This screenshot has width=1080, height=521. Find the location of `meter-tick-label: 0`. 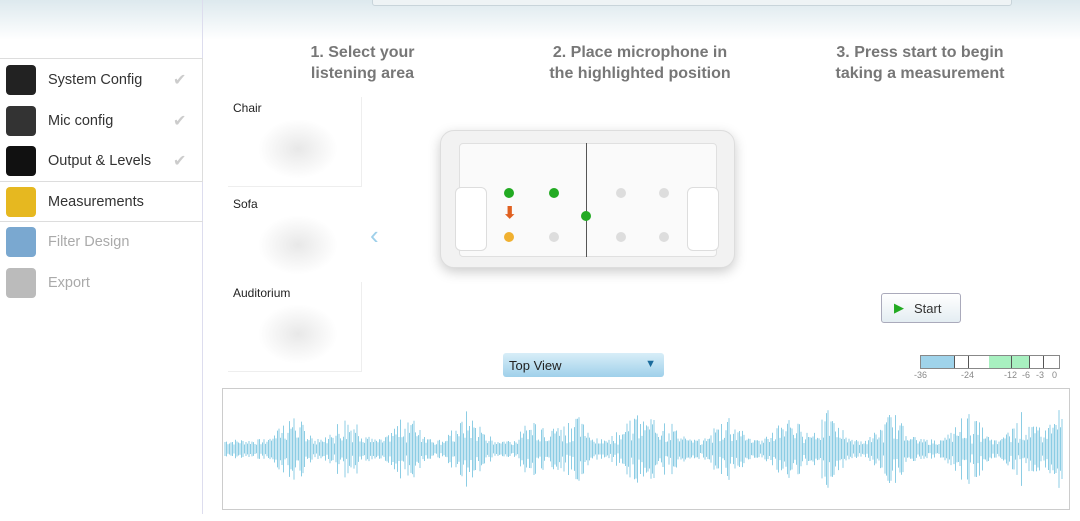

meter-tick-label: 0 is located at coordinates (1055, 375).